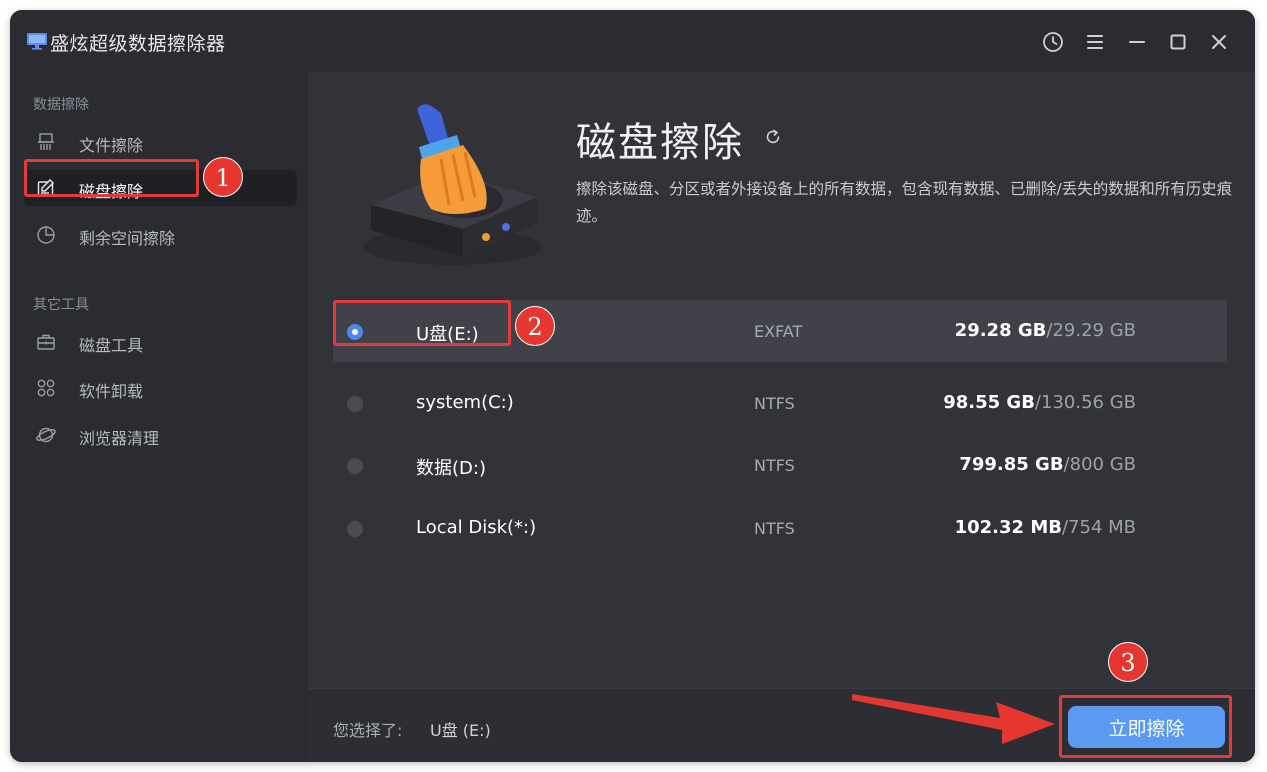 The height and width of the screenshot is (772, 1267). What do you see at coordinates (160, 142) in the screenshot?
I see `sidebar-item-file-wipe: 文件擦除` at bounding box center [160, 142].